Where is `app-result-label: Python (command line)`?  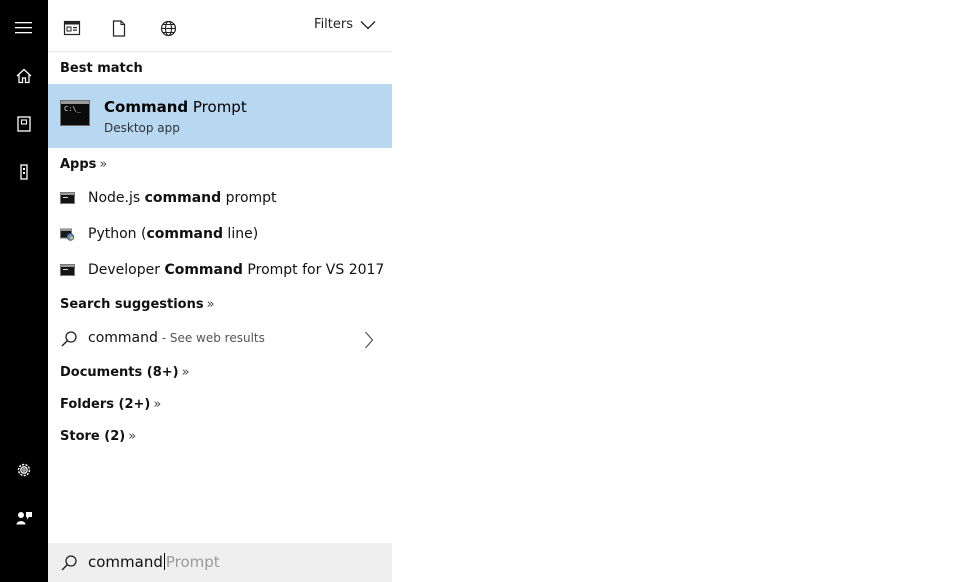 app-result-label: Python (command line) is located at coordinates (173, 234).